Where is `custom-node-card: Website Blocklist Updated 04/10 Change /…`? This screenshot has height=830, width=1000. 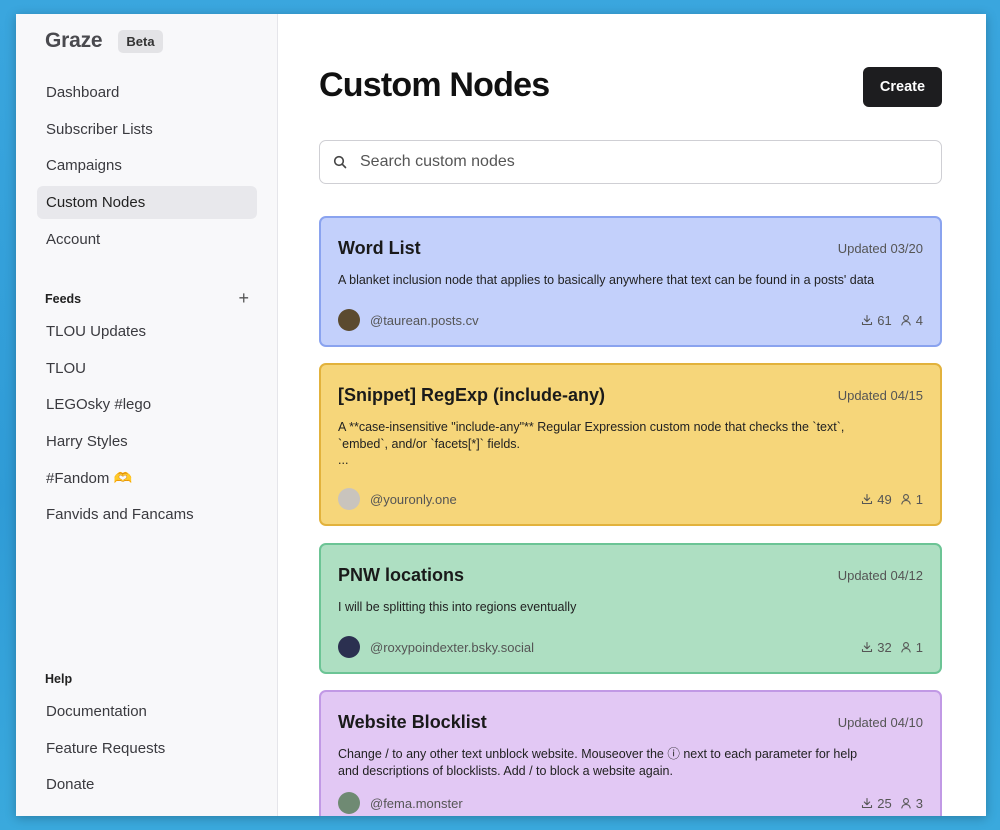
custom-node-card: Website Blocklist Updated 04/10 Change /… is located at coordinates (630, 753).